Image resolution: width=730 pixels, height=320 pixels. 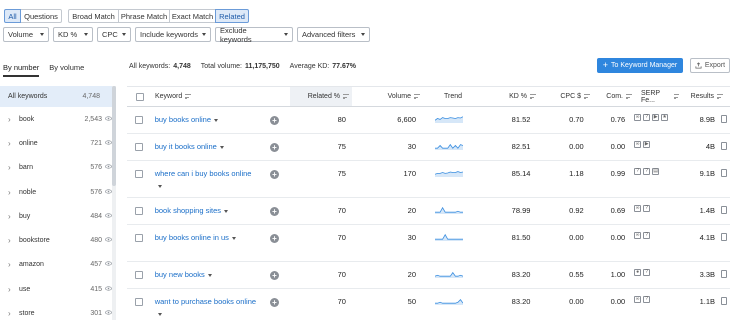 What do you see at coordinates (183, 275) in the screenshot?
I see `keyword-link: buy new books` at bounding box center [183, 275].